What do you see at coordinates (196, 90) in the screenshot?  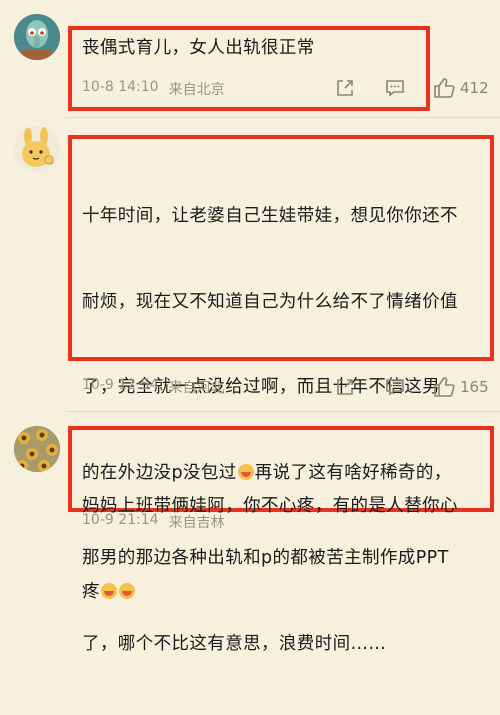 I see `comment-location: 来自北京` at bounding box center [196, 90].